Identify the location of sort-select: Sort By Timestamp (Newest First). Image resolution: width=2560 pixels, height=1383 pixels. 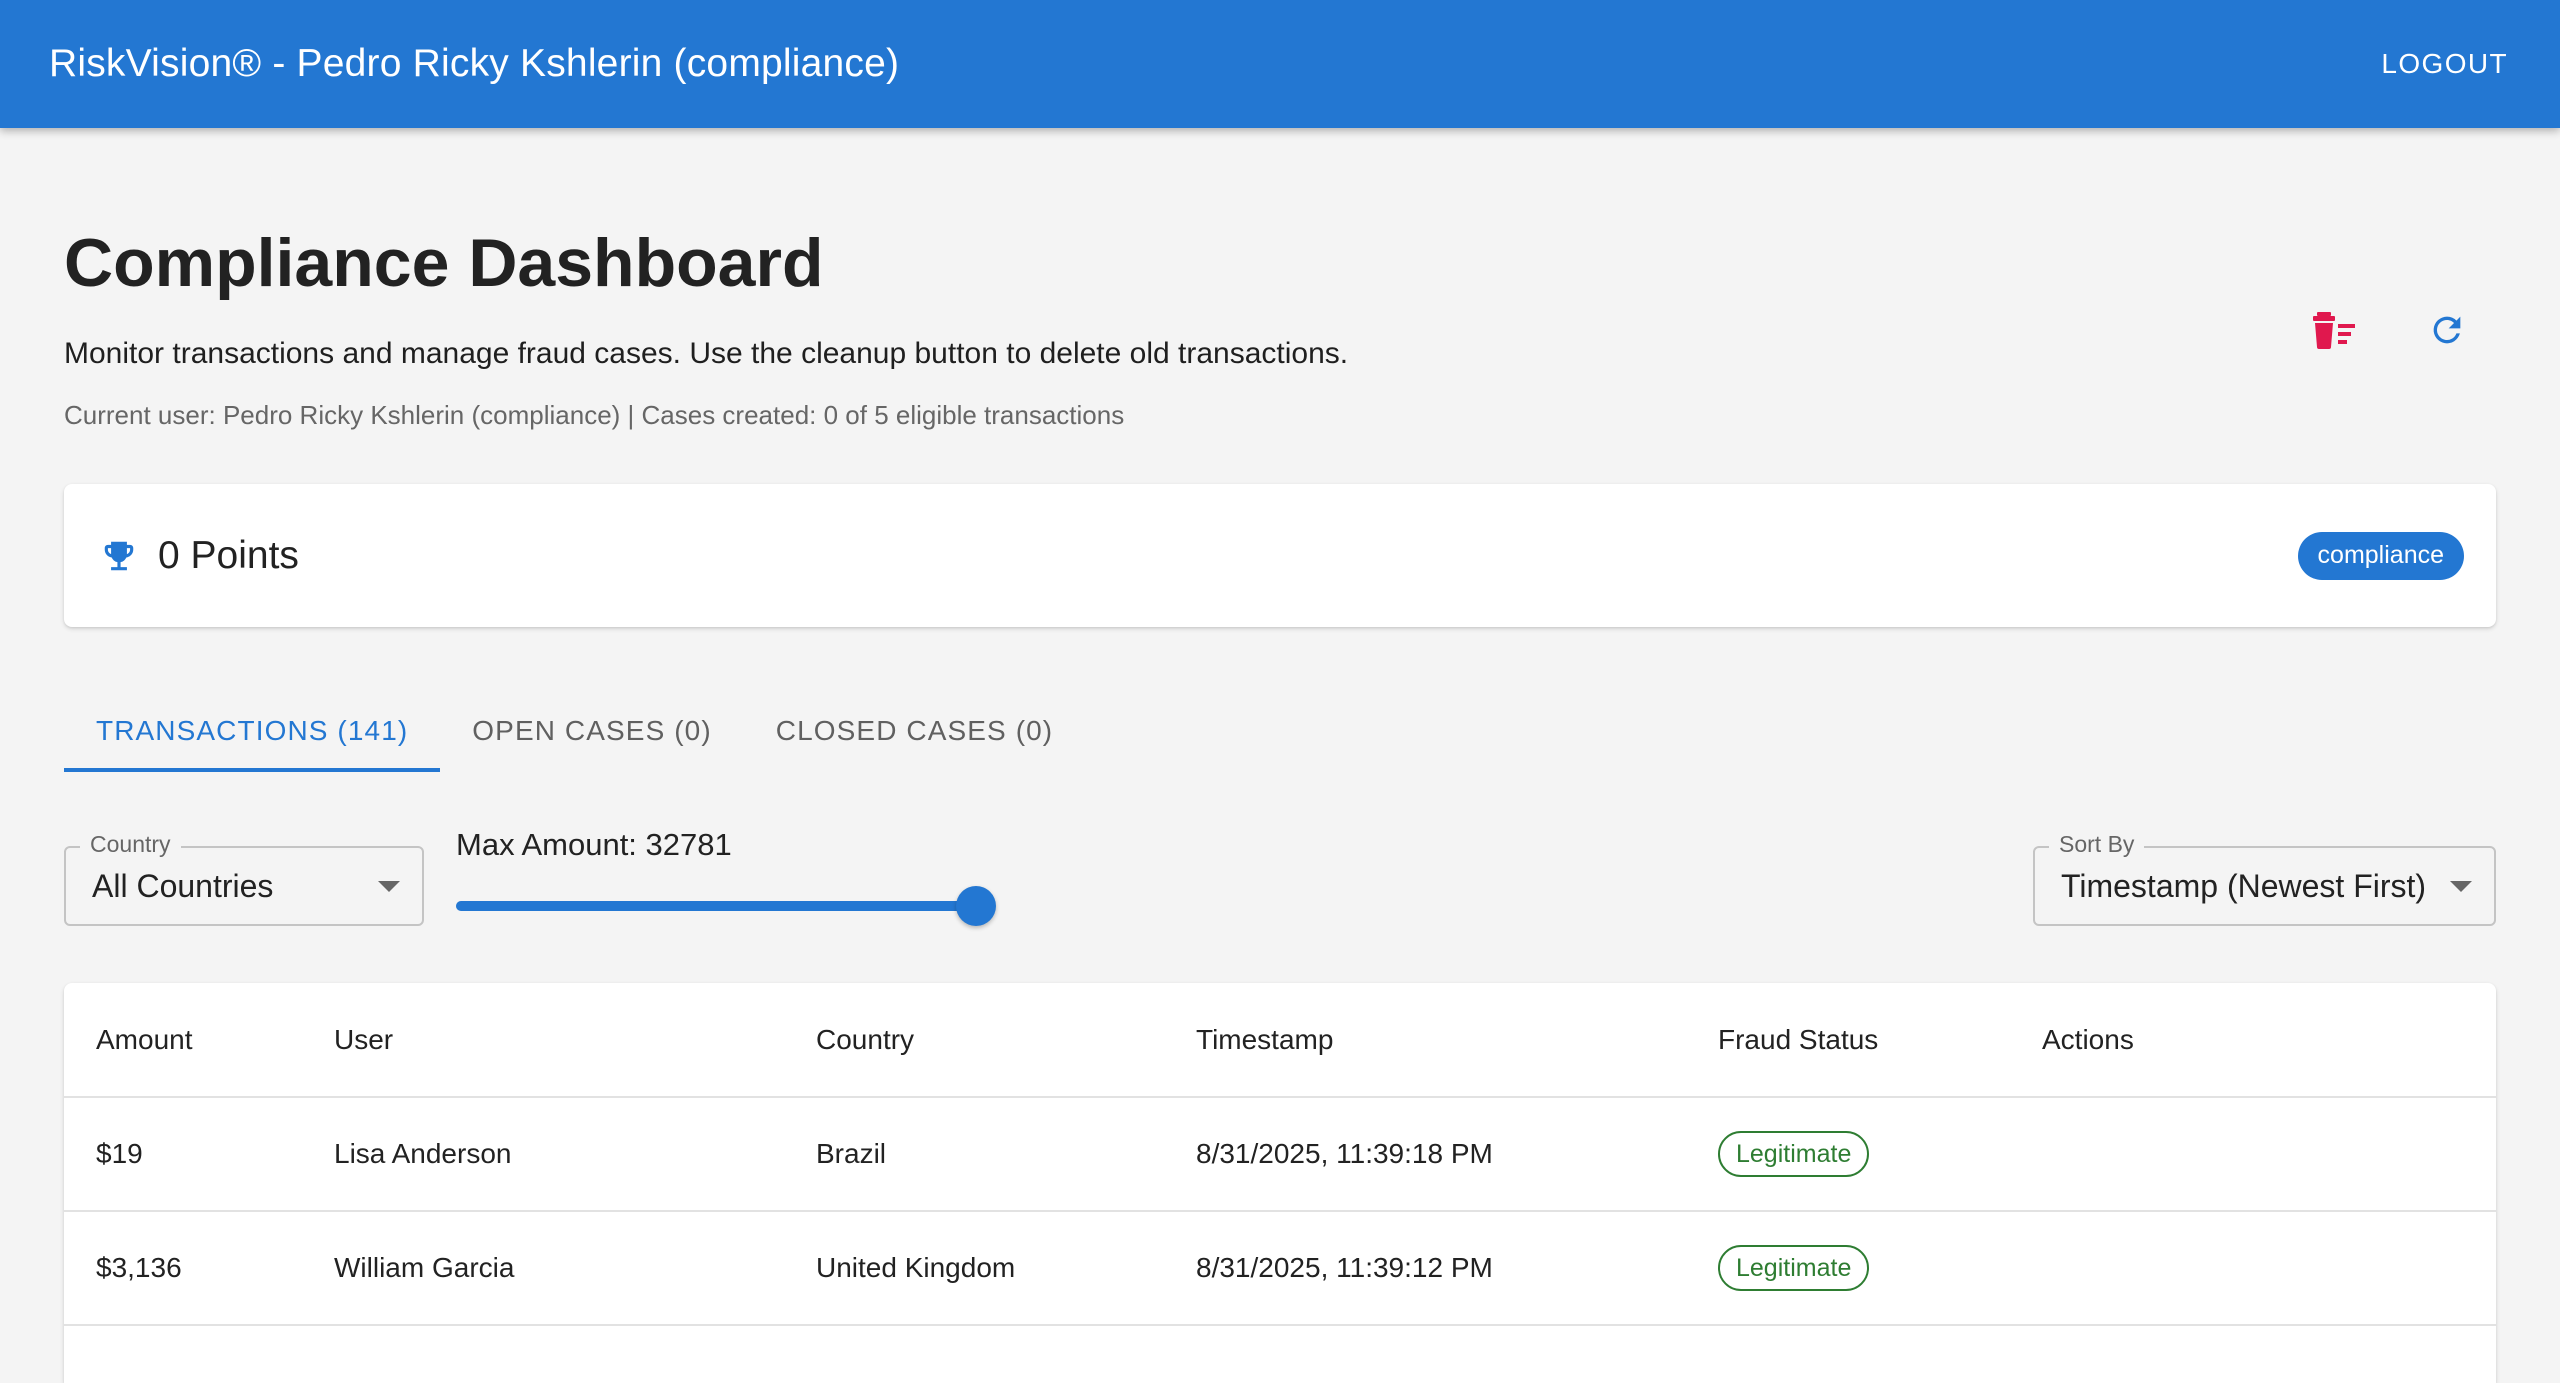
(2264, 878).